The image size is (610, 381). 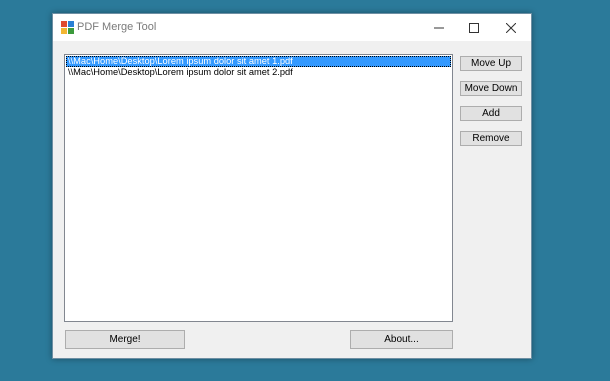 I want to click on minimize-icon, so click(x=439, y=28).